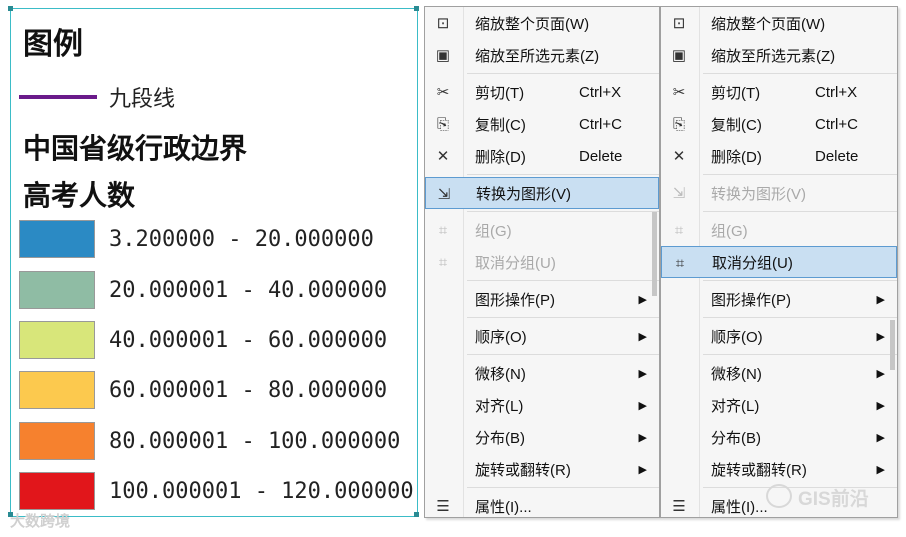 Image resolution: width=906 pixels, height=537 pixels. I want to click on legend-field-title: 高考人数, so click(79, 195).